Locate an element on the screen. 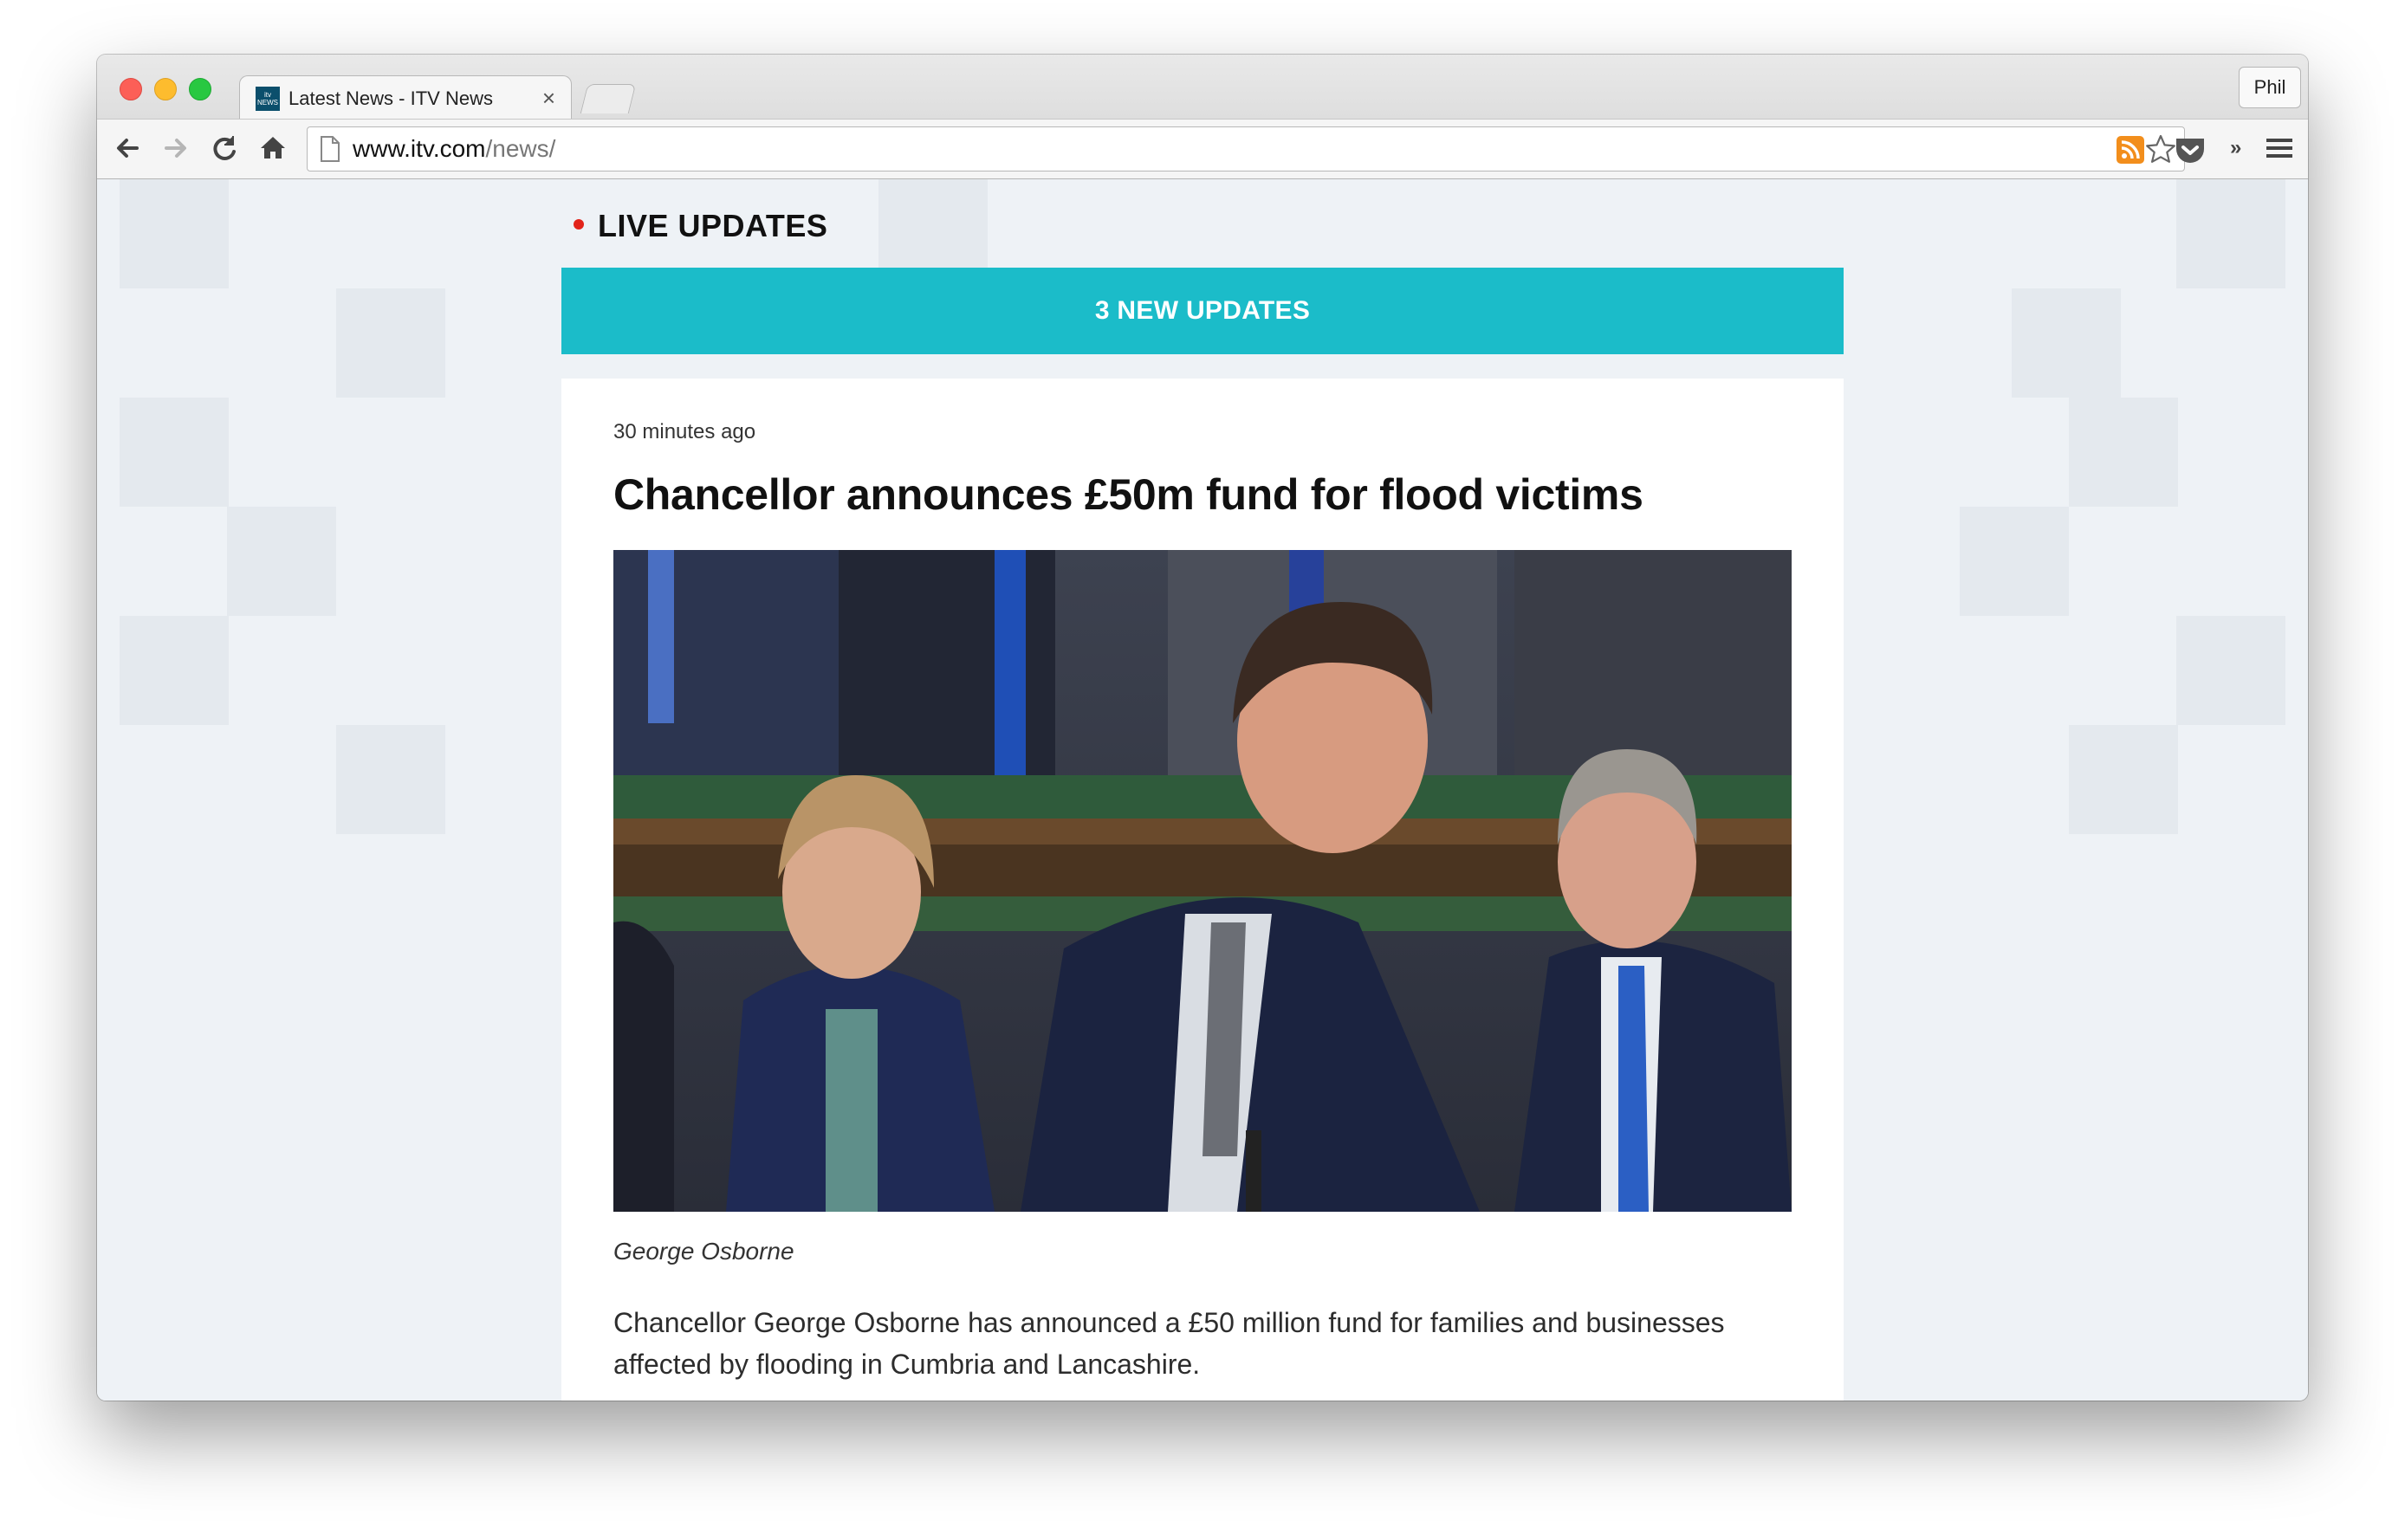 This screenshot has width=2405, height=1540. rss-icon is located at coordinates (2130, 150).